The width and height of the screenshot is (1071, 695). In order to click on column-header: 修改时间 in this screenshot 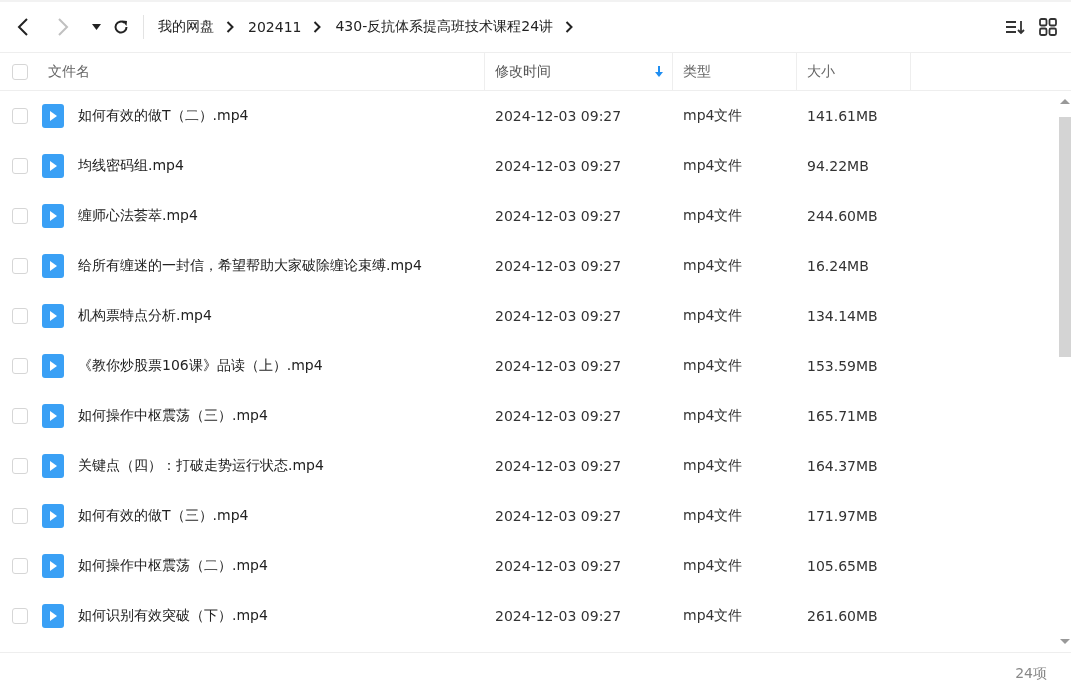, I will do `click(523, 71)`.